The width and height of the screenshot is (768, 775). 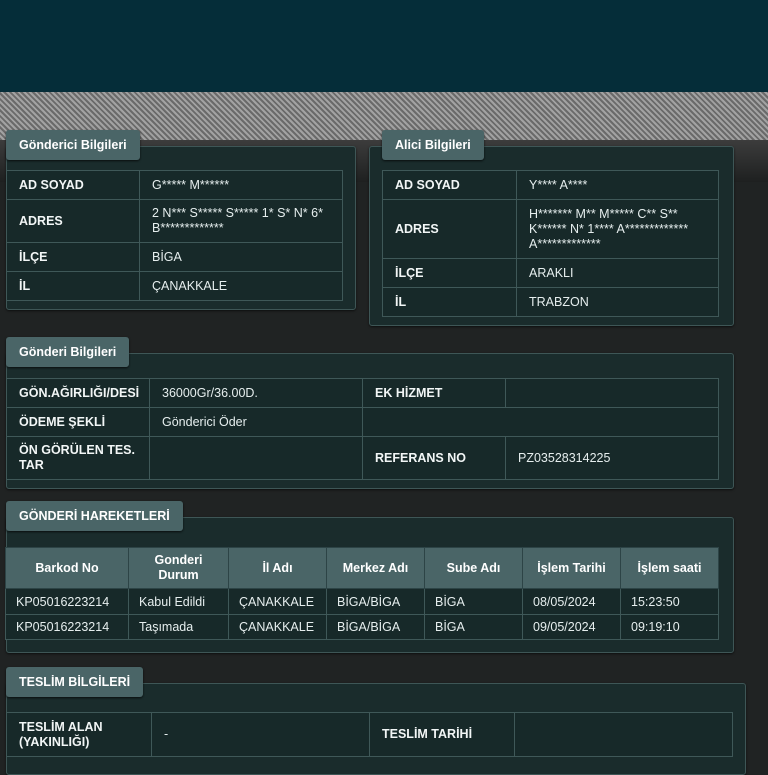 What do you see at coordinates (434, 393) in the screenshot?
I see `extra-service-label: EK HİZMET` at bounding box center [434, 393].